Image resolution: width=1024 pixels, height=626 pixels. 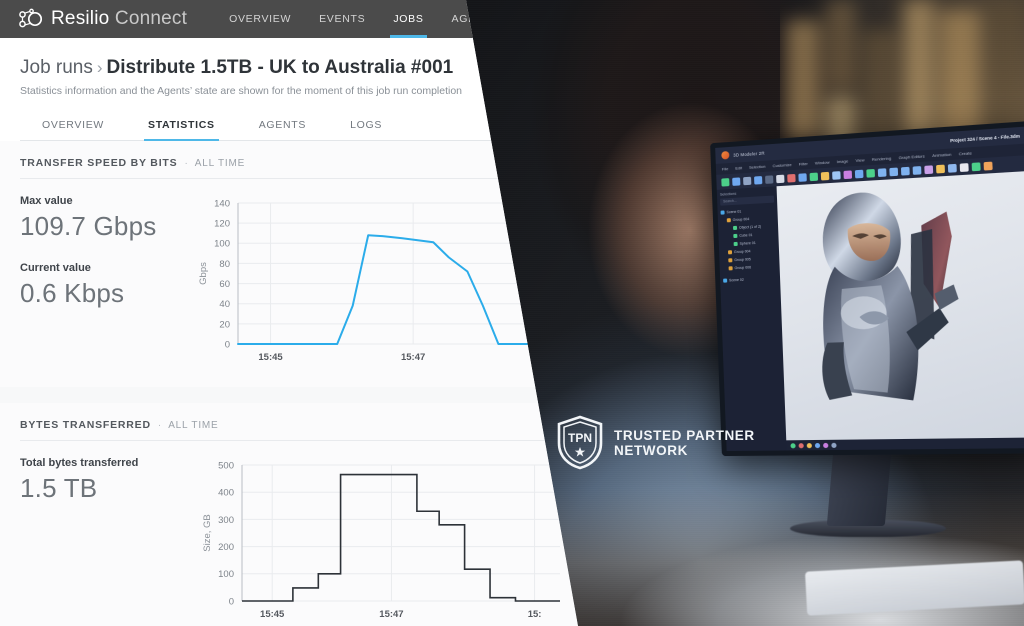 What do you see at coordinates (181, 125) in the screenshot?
I see `tab-statistics: STATISTICS` at bounding box center [181, 125].